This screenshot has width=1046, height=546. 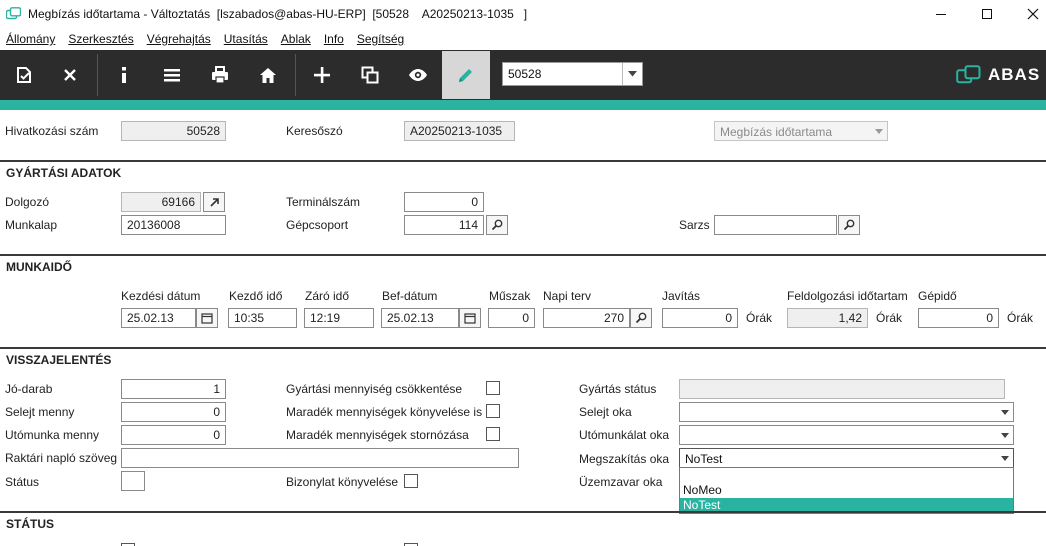 What do you see at coordinates (29, 389) in the screenshot?
I see `good-qty-label: Jó-darab` at bounding box center [29, 389].